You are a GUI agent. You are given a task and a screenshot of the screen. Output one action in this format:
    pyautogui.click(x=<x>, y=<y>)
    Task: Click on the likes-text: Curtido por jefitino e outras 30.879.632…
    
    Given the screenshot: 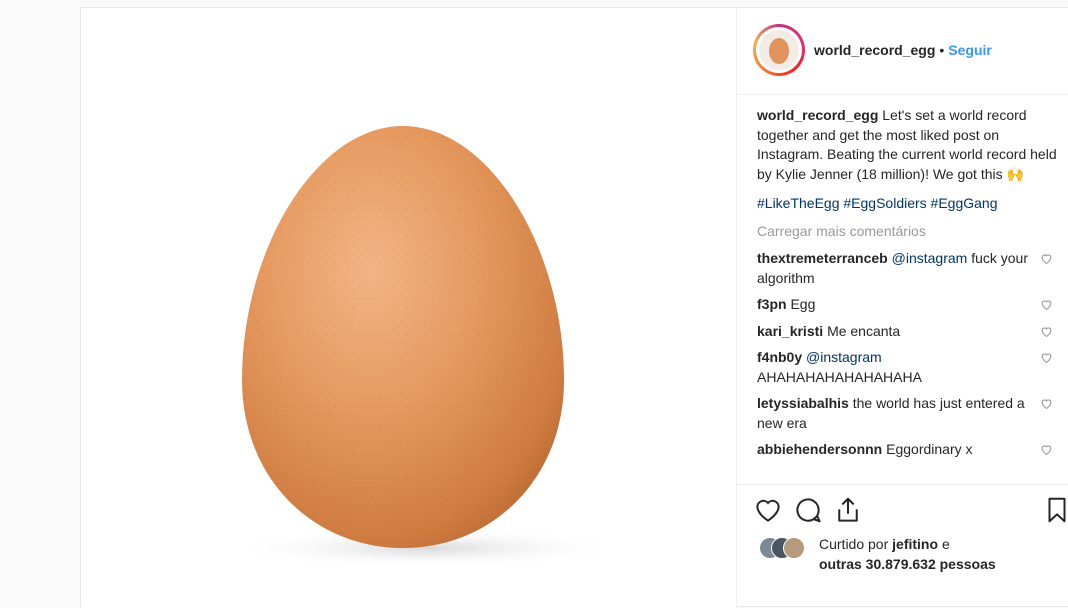 What is the action you would take?
    pyautogui.click(x=939, y=554)
    